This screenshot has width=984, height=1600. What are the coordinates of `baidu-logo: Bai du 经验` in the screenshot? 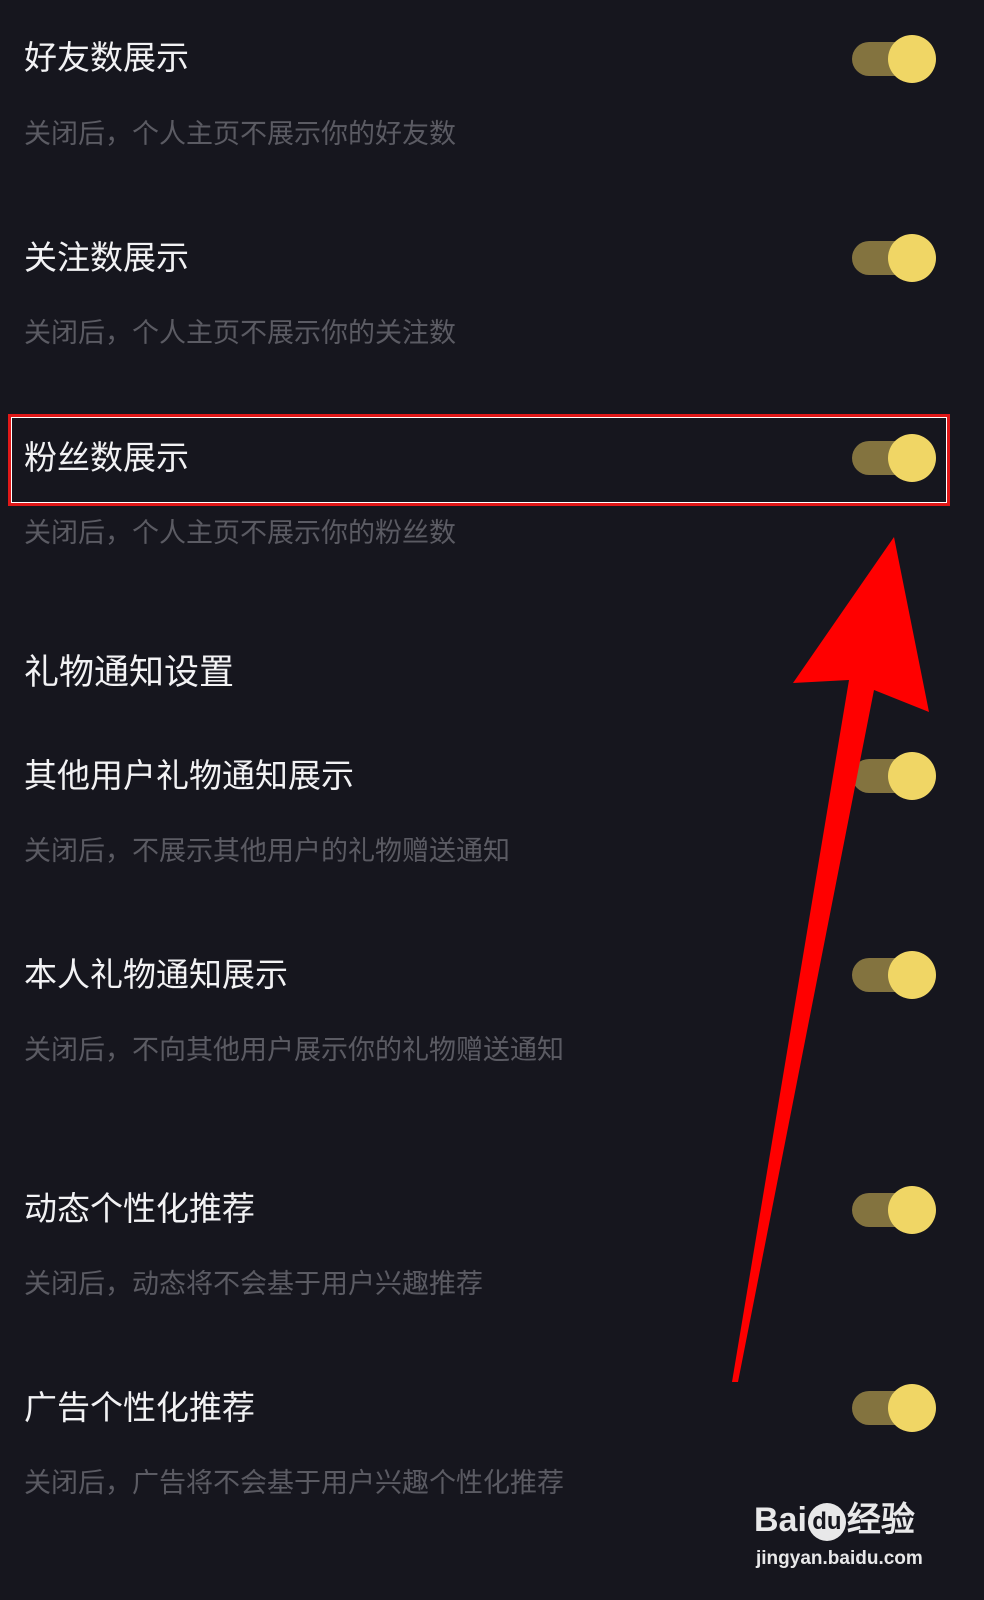 It's located at (834, 1520).